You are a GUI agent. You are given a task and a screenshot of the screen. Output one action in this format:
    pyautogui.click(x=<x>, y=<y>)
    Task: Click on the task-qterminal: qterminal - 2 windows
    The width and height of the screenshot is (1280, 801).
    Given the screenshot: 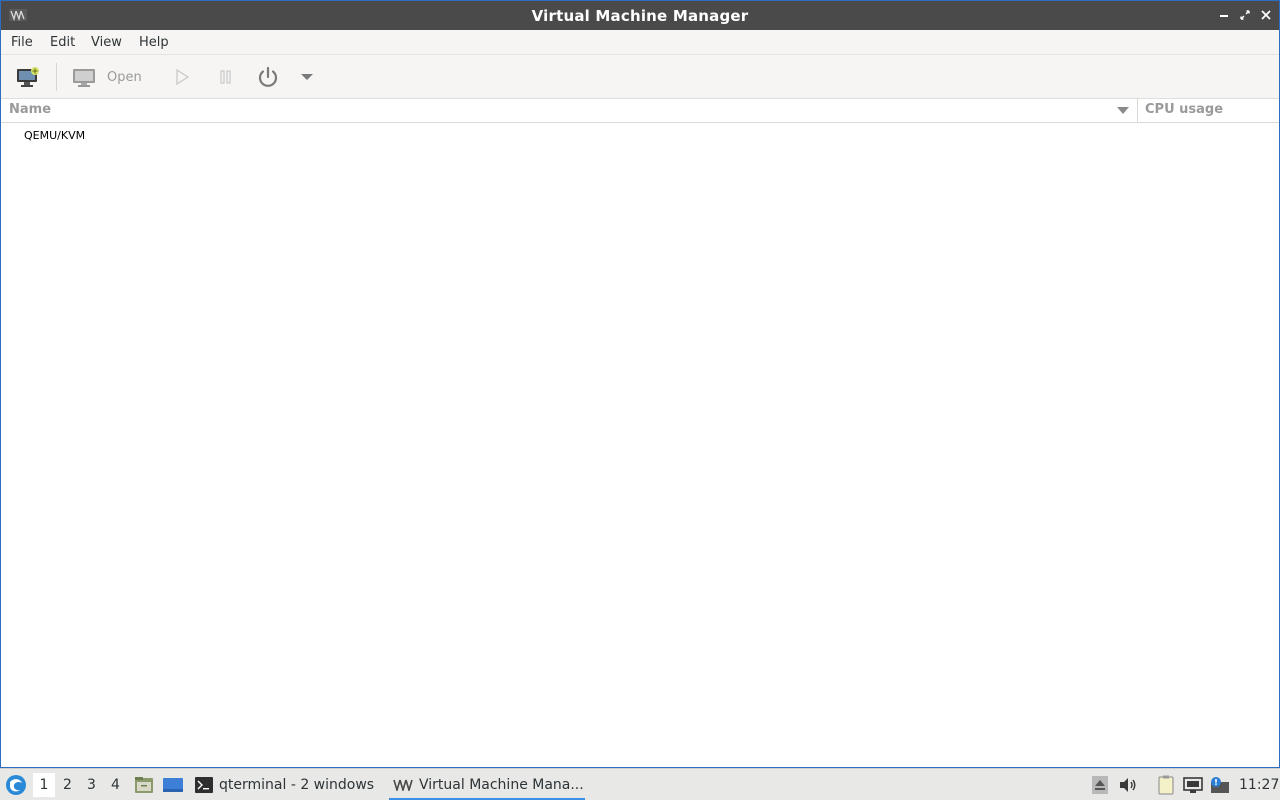 What is the action you would take?
    pyautogui.click(x=284, y=785)
    